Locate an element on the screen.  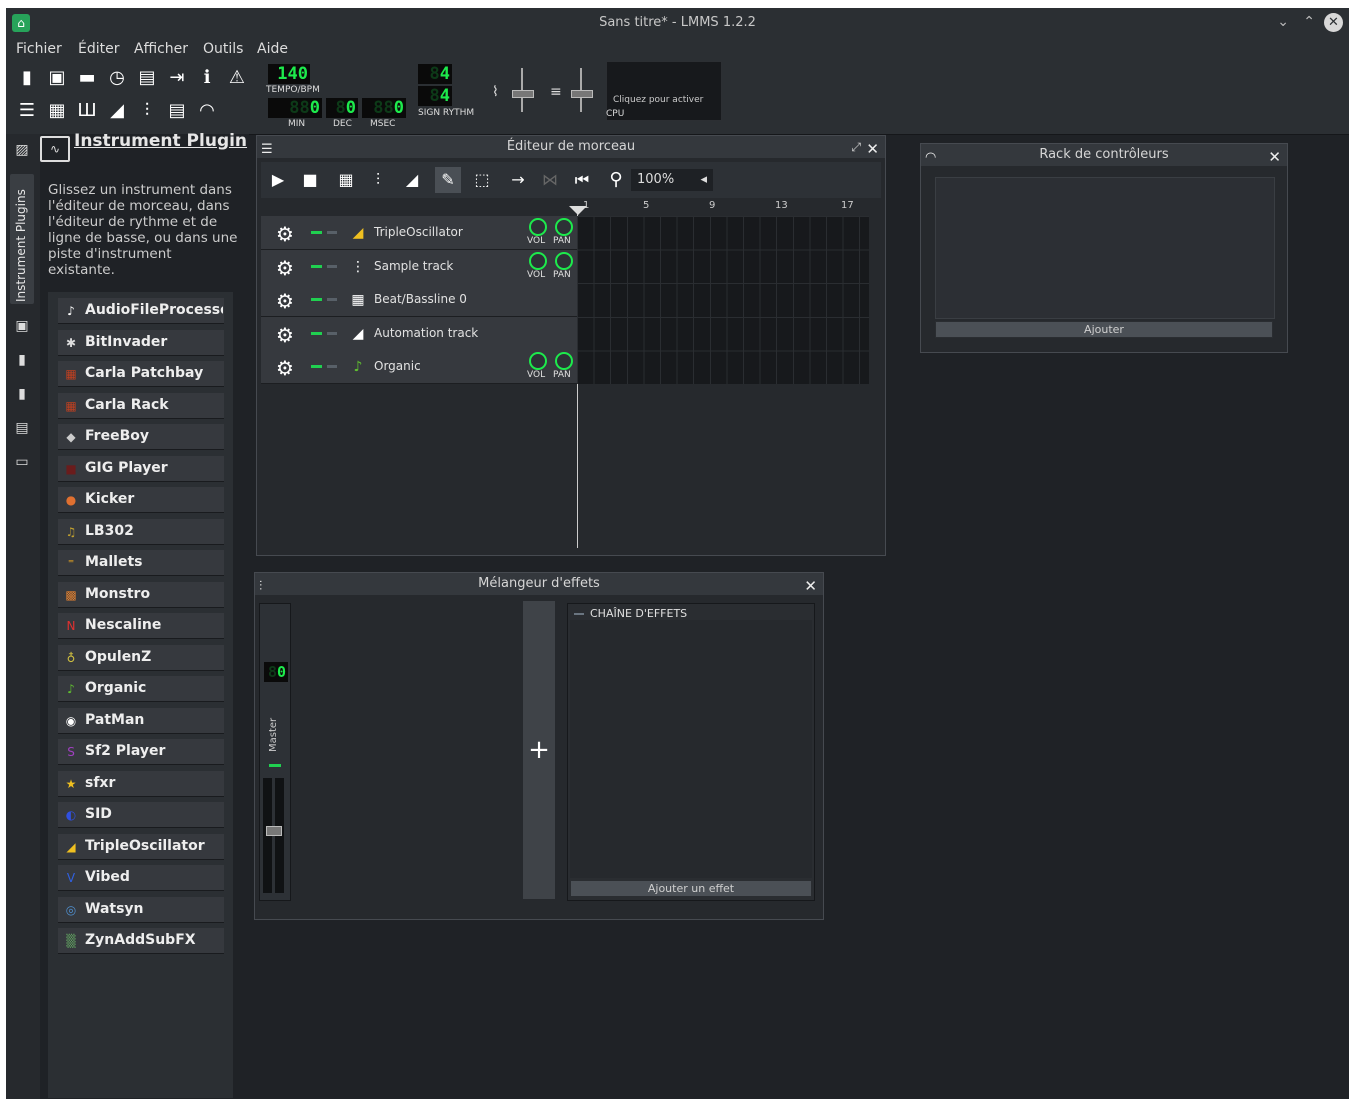
master-volume-handle is located at coordinates (523, 94).